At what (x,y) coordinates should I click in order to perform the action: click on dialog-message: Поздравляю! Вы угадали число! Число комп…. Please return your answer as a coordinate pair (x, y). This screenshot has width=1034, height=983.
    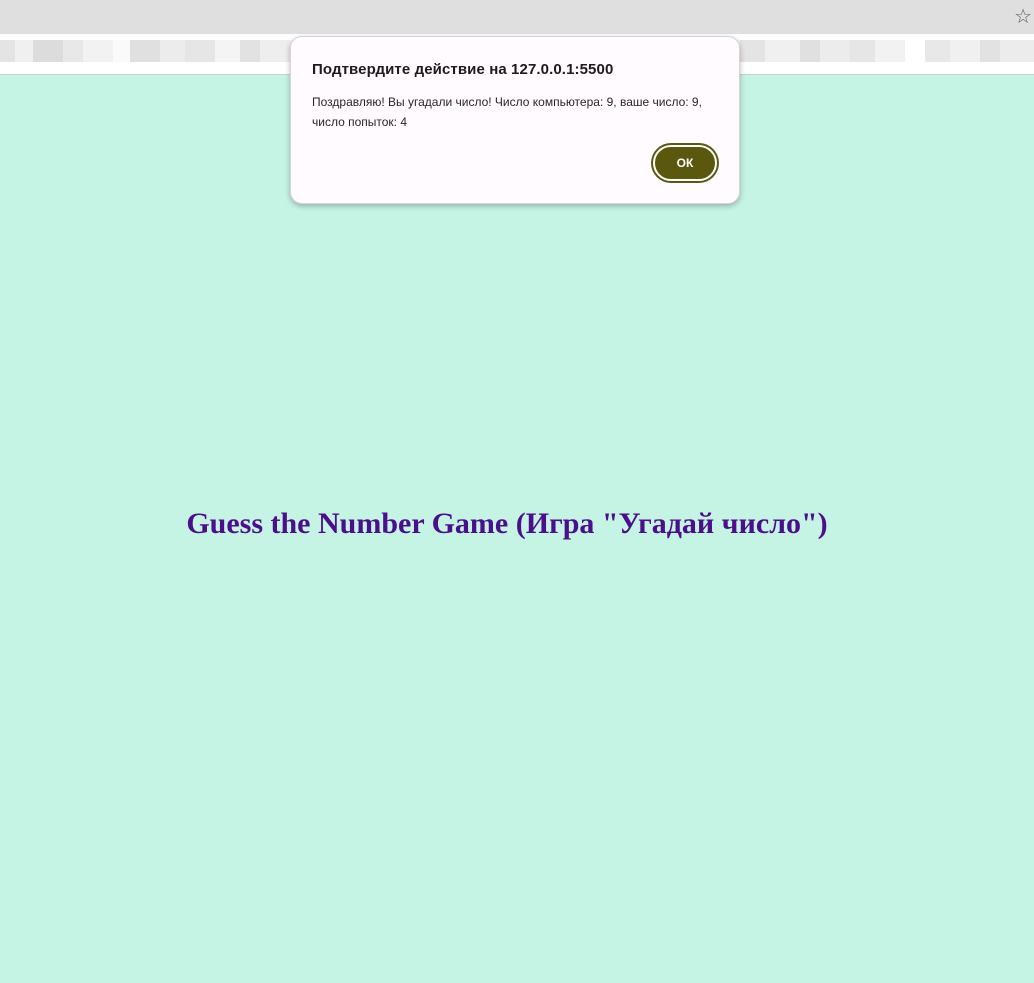
    Looking at the image, I should click on (507, 112).